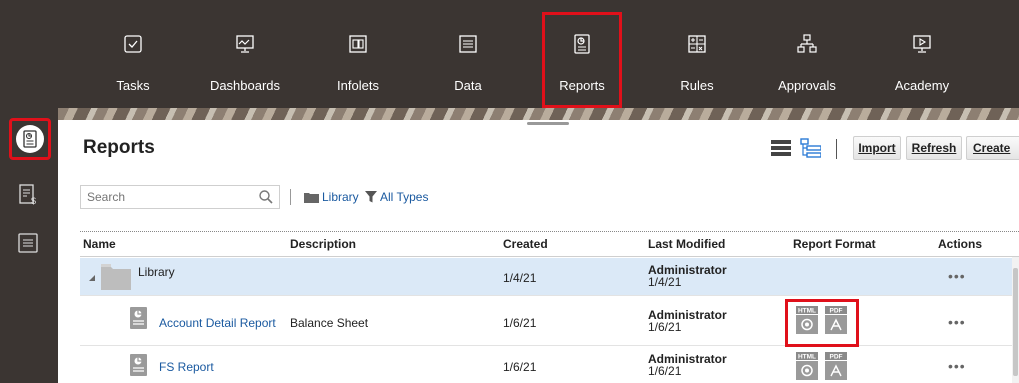 This screenshot has height=383, width=1019. I want to click on nav-item-reports: Reports, so click(582, 60).